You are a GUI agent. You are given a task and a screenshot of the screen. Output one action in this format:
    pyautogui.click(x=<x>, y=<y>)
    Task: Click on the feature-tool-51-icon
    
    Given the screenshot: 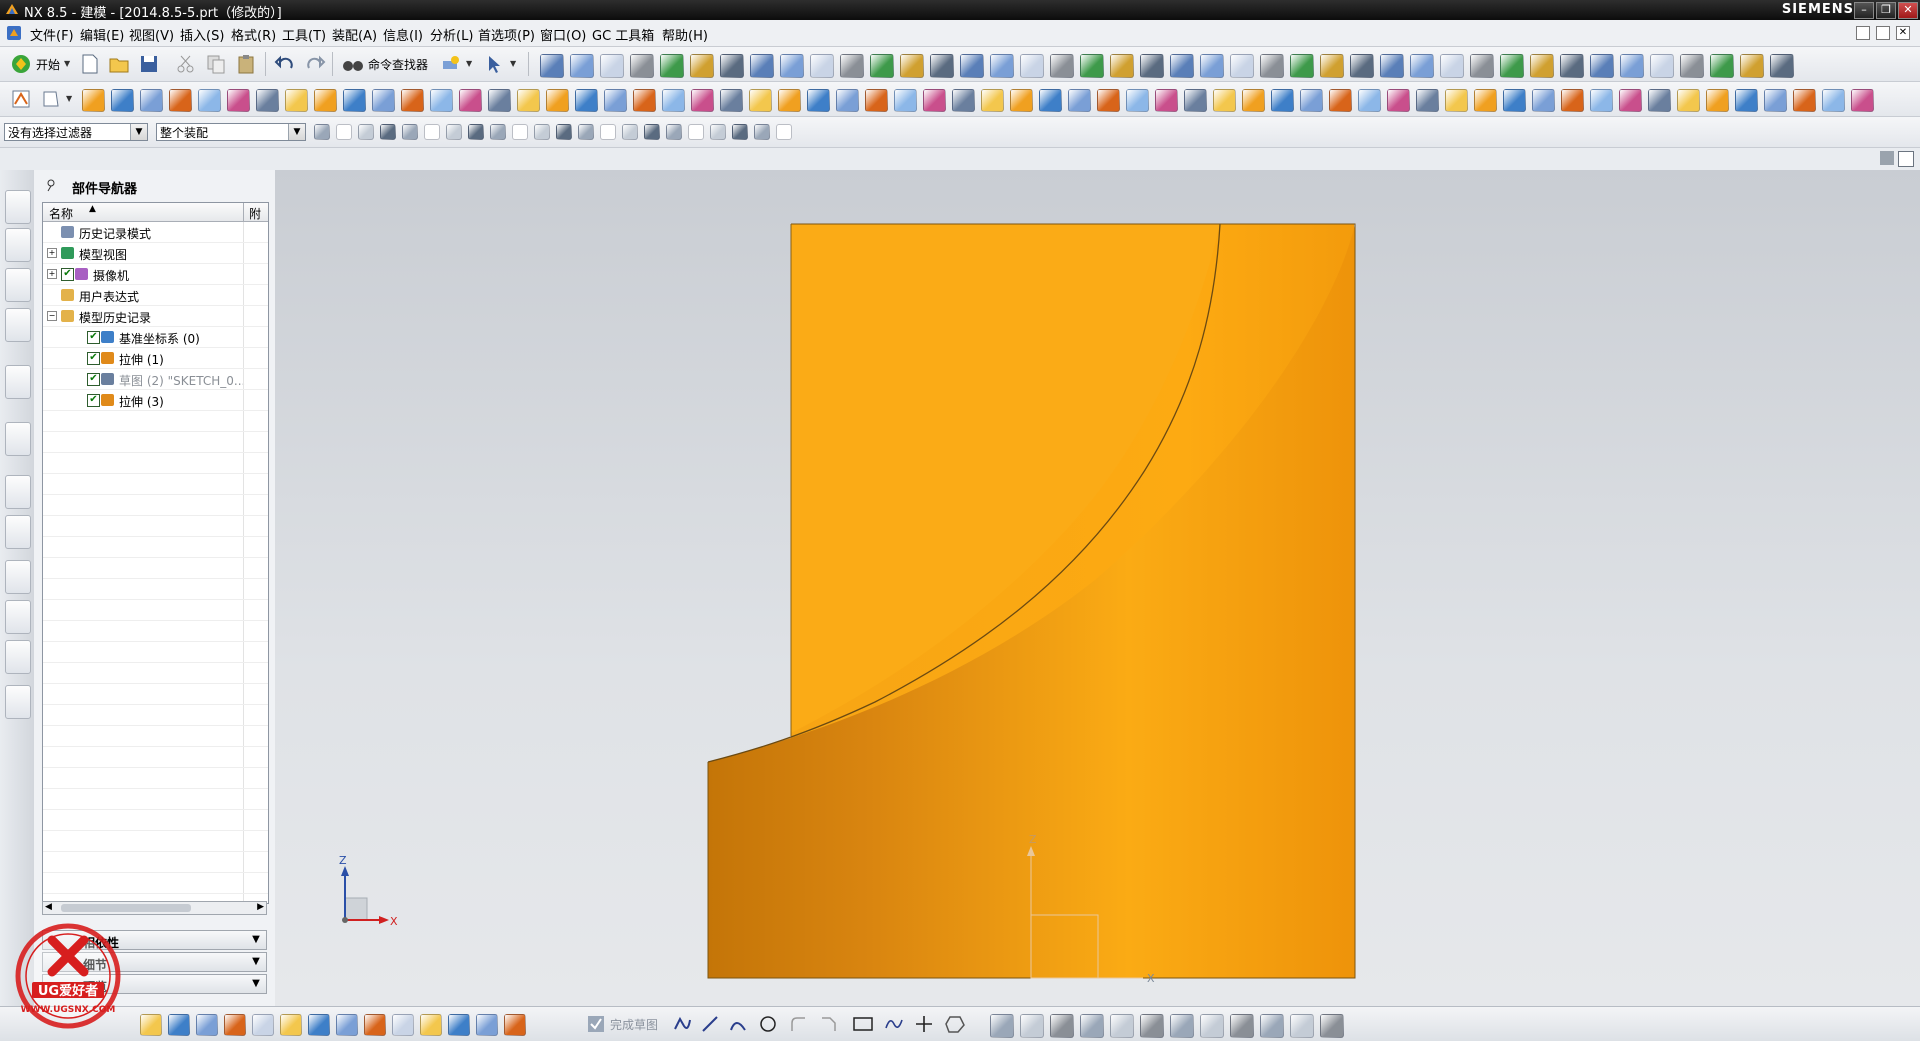 What is the action you would take?
    pyautogui.click(x=1543, y=100)
    